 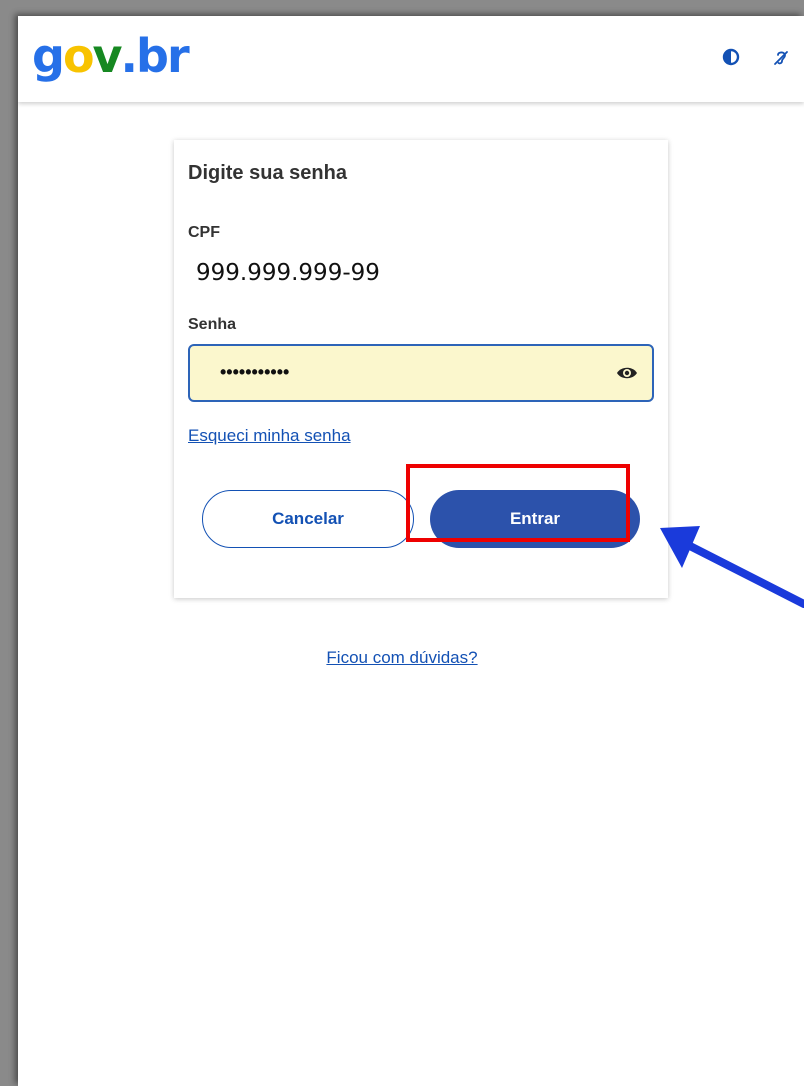 What do you see at coordinates (627, 373) in the screenshot?
I see `eye-icon` at bounding box center [627, 373].